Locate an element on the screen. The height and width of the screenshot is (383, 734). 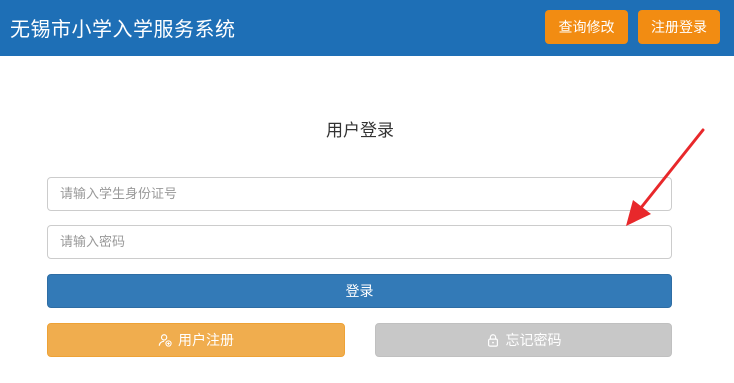
login-button: 登录 is located at coordinates (359, 291).